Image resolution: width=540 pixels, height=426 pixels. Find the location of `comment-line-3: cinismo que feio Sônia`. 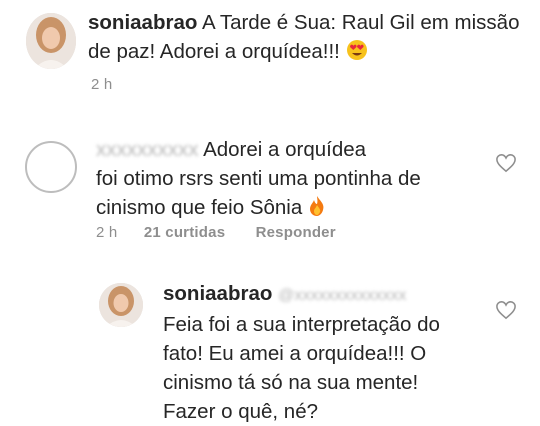

comment-line-3: cinismo que feio Sônia is located at coordinates (296, 209).